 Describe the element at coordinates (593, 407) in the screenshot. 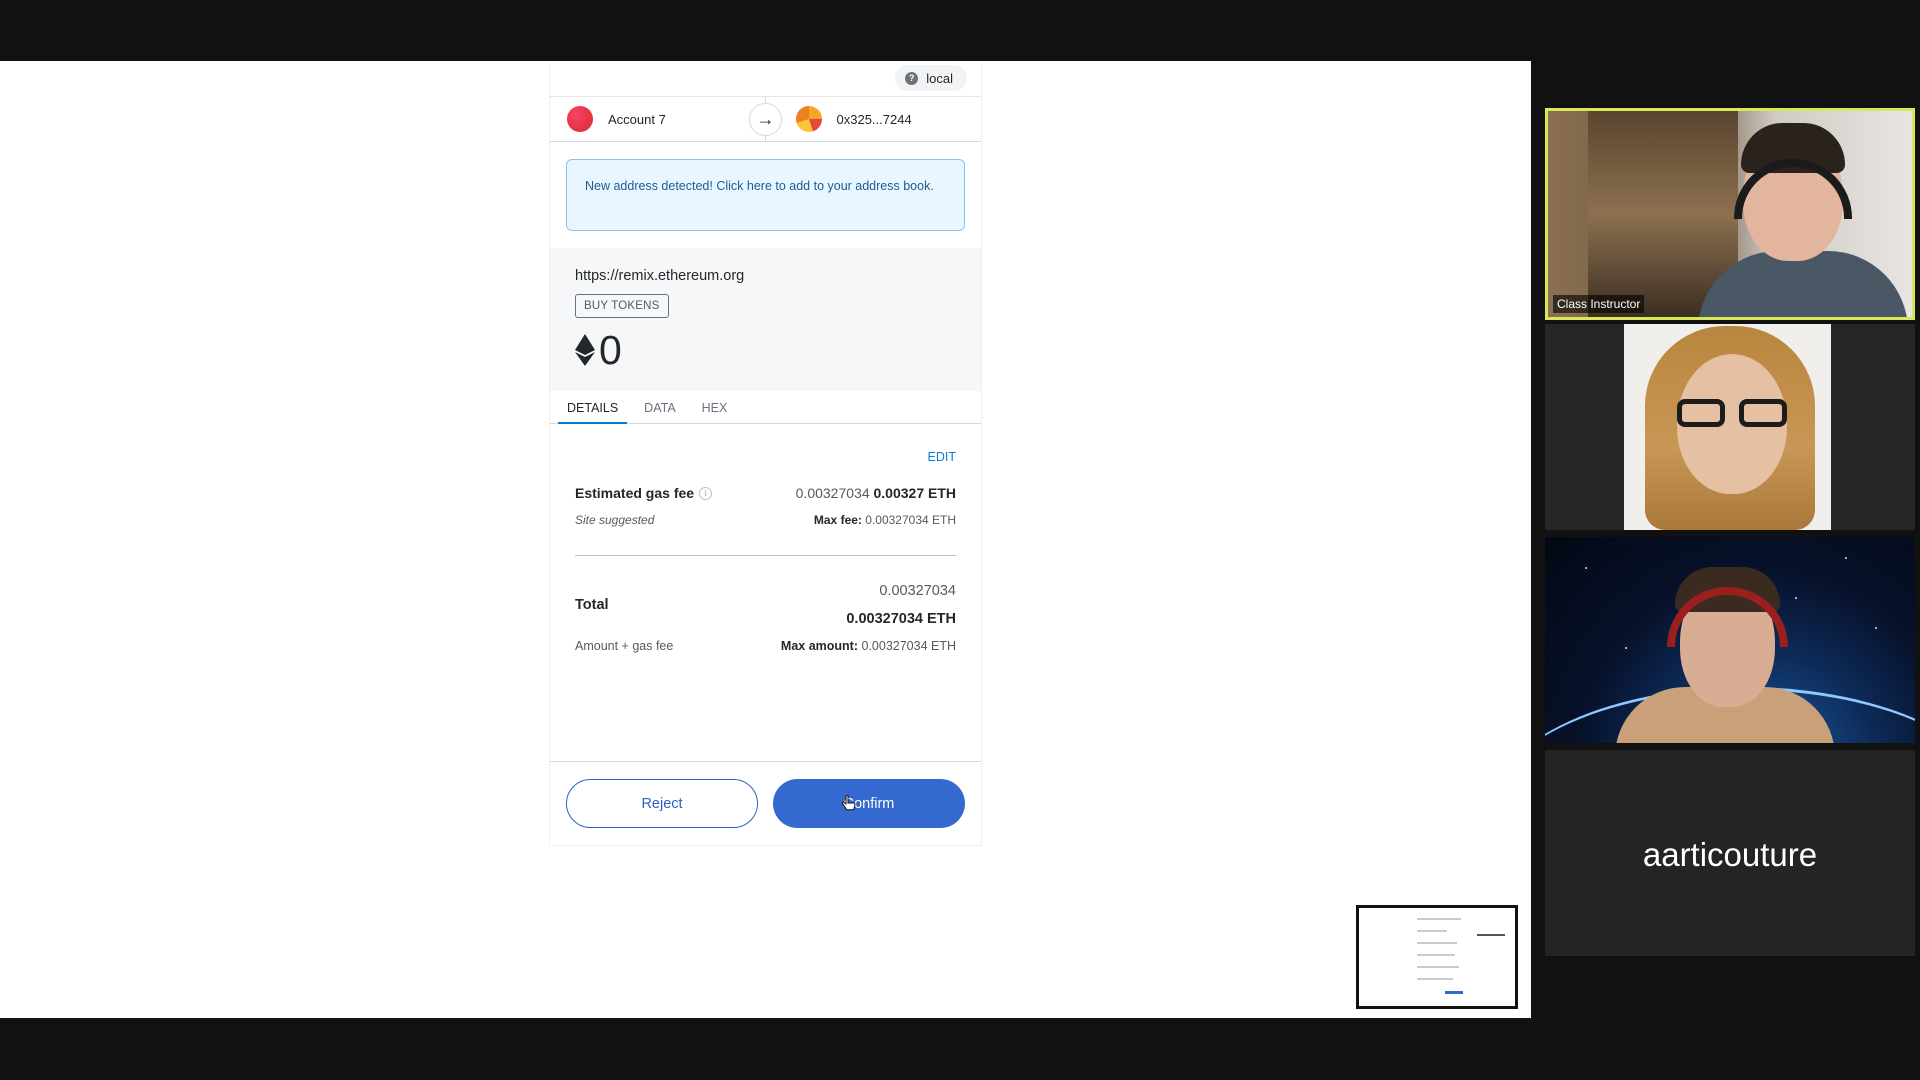

I see `tab-details: DETAILS` at that location.